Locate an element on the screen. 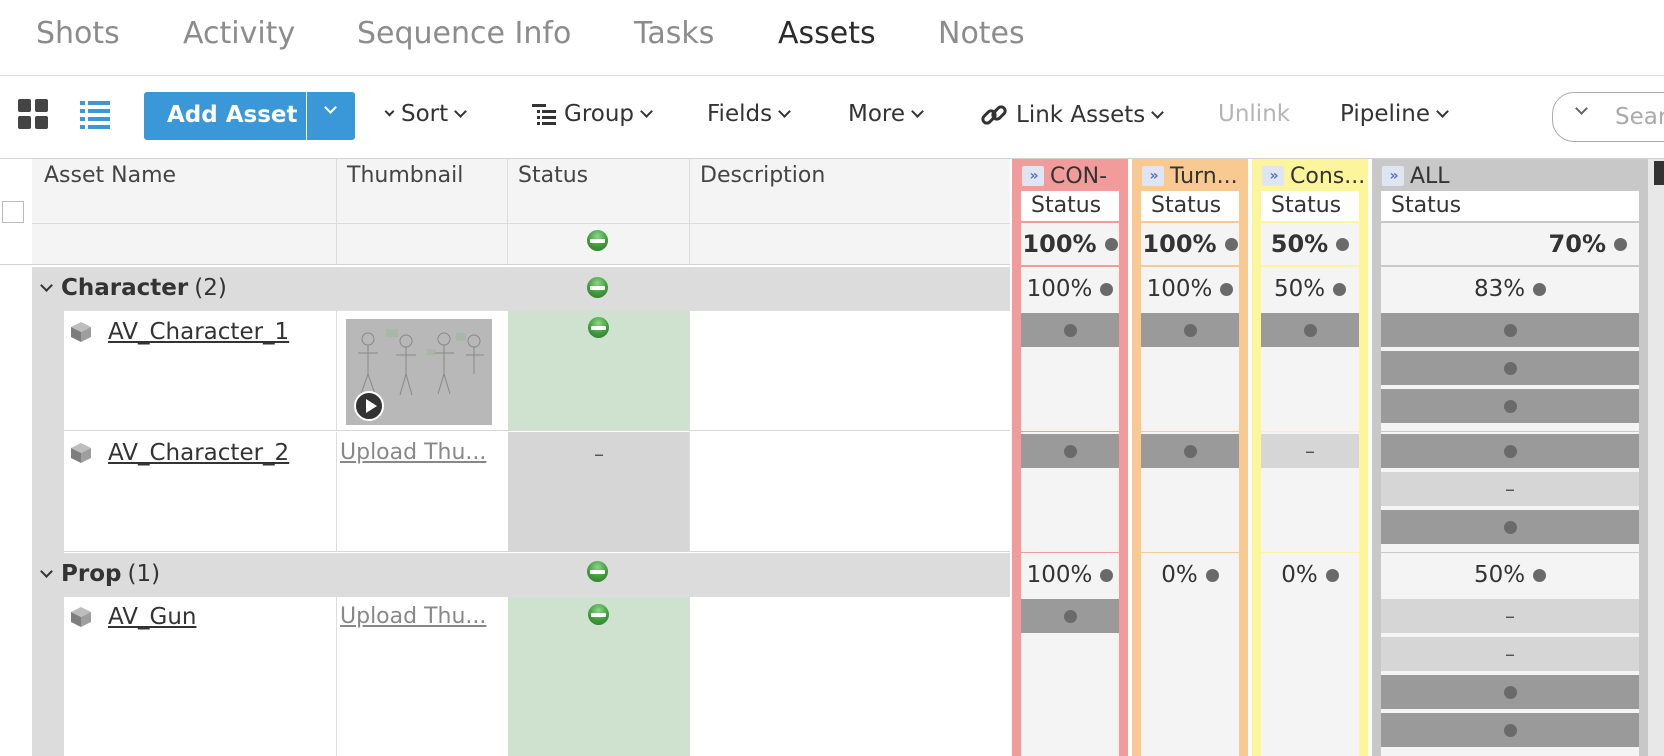 This screenshot has height=756, width=1664. pipeline-button: Pipeline is located at coordinates (1394, 114).